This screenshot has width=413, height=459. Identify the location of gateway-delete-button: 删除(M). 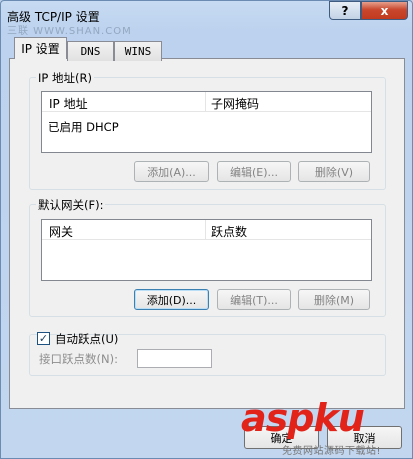
(334, 299).